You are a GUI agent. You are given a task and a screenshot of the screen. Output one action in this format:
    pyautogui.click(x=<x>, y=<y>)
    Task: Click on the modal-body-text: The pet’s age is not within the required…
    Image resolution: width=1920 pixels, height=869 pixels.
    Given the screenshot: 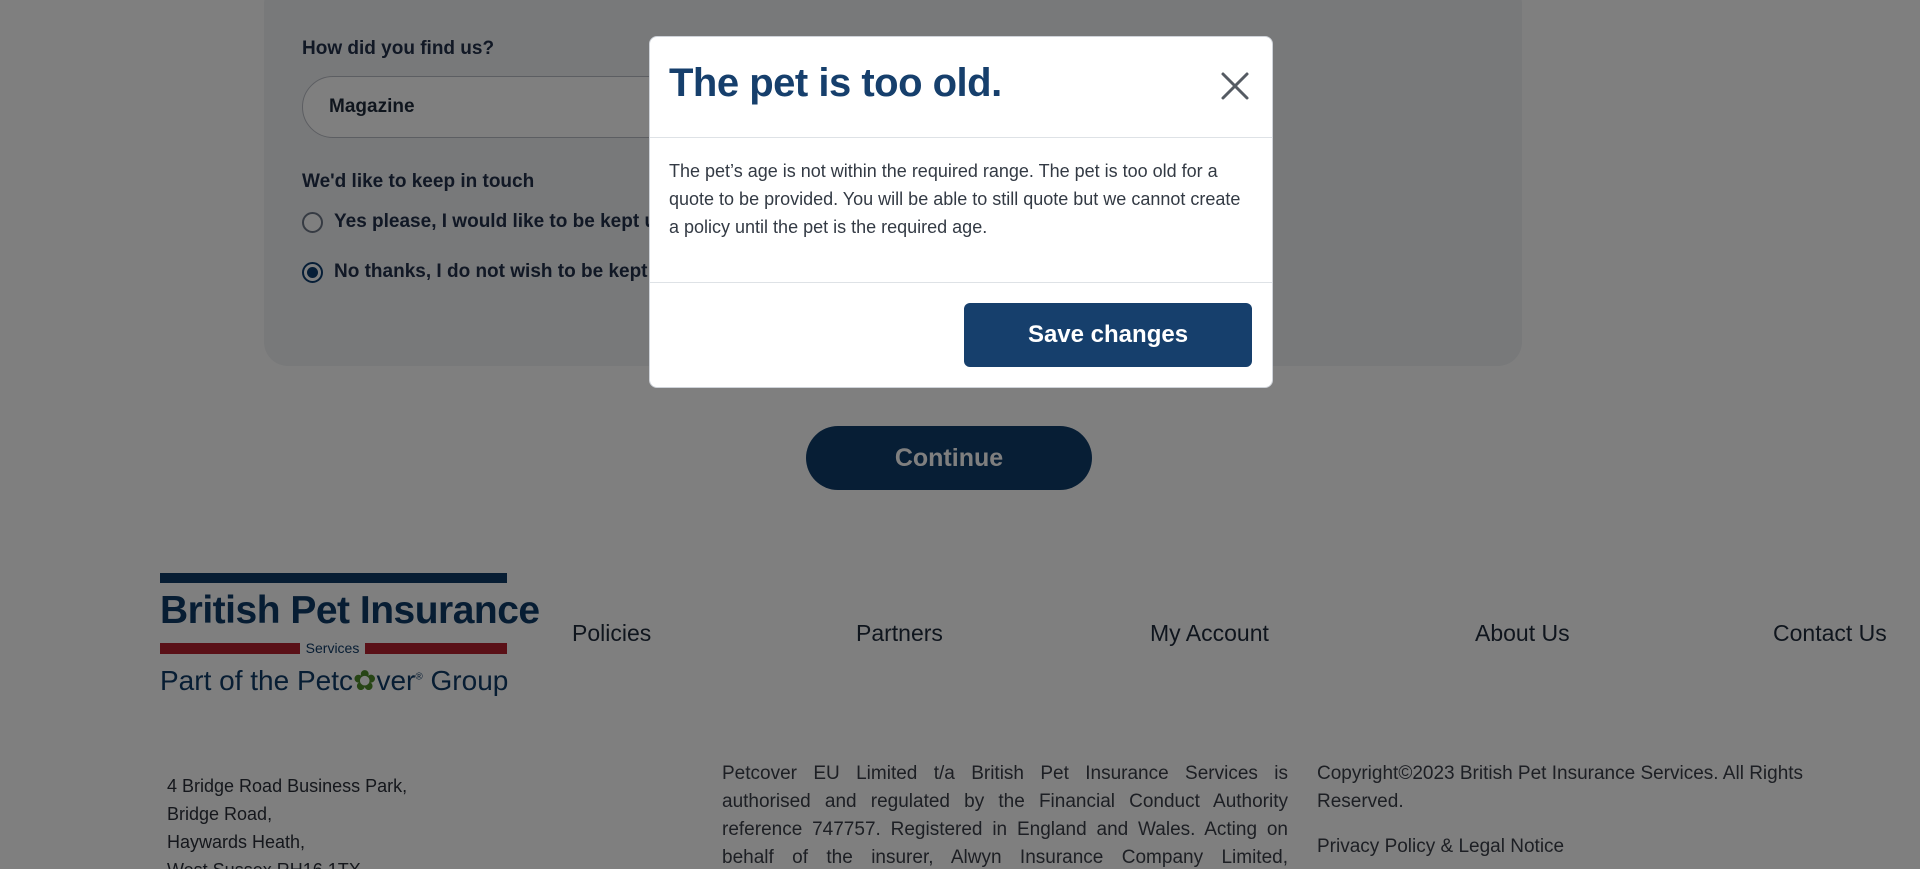 What is the action you would take?
    pyautogui.click(x=955, y=199)
    